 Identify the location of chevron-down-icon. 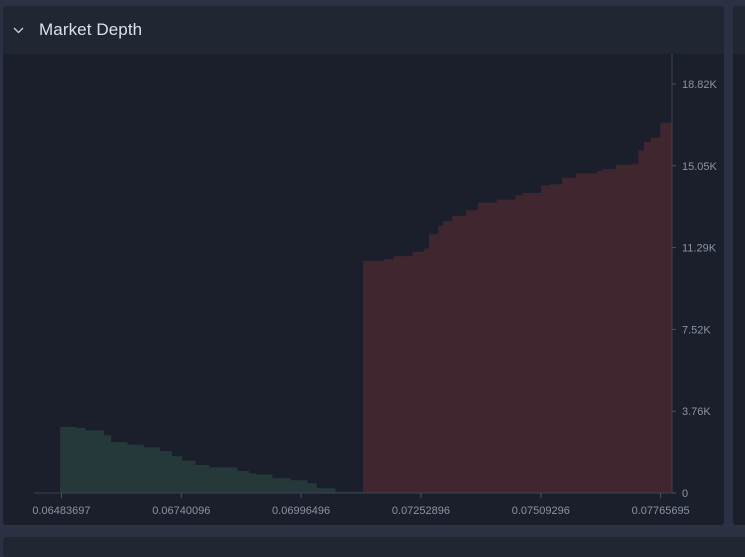
(26, 30).